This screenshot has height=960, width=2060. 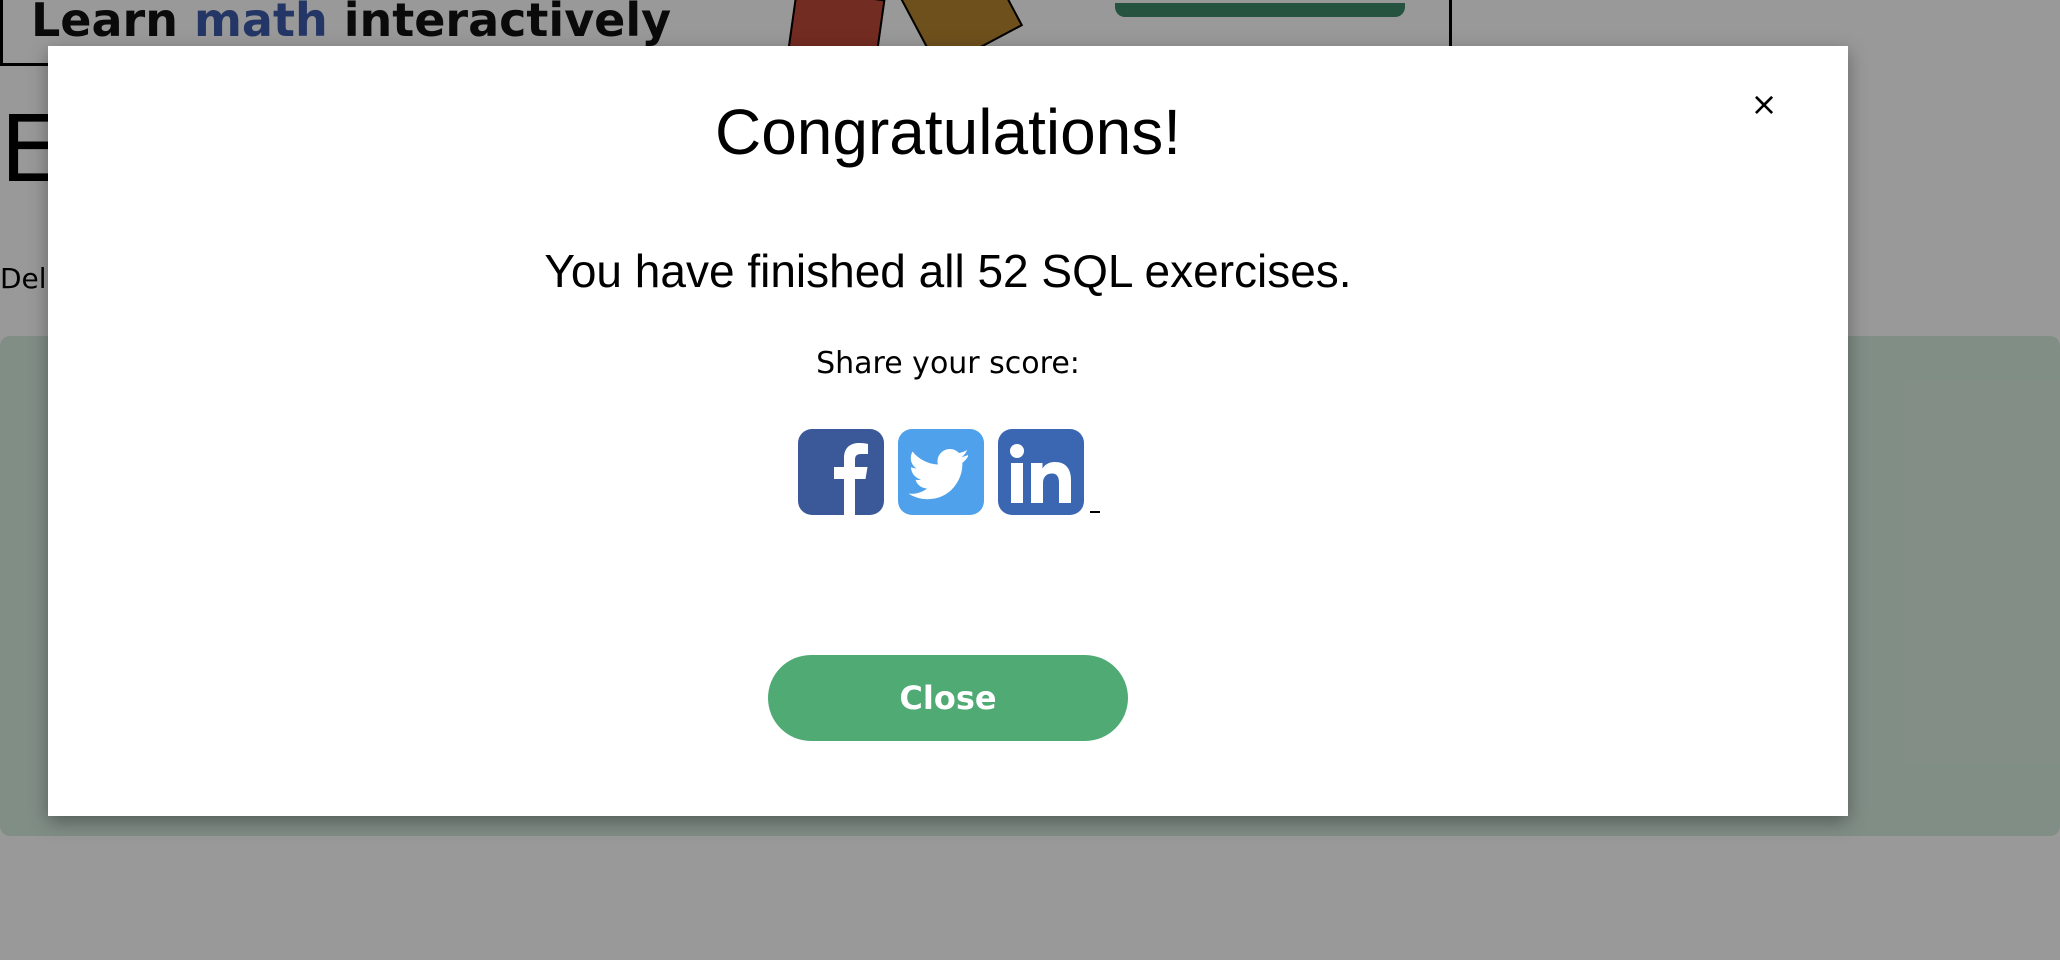 I want to click on twitter-icon, so click(x=938, y=474).